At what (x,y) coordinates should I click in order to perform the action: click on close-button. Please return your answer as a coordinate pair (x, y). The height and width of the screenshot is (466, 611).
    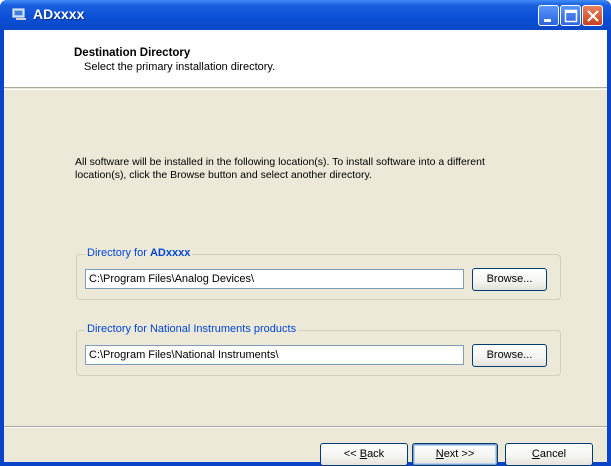
    Looking at the image, I should click on (592, 15).